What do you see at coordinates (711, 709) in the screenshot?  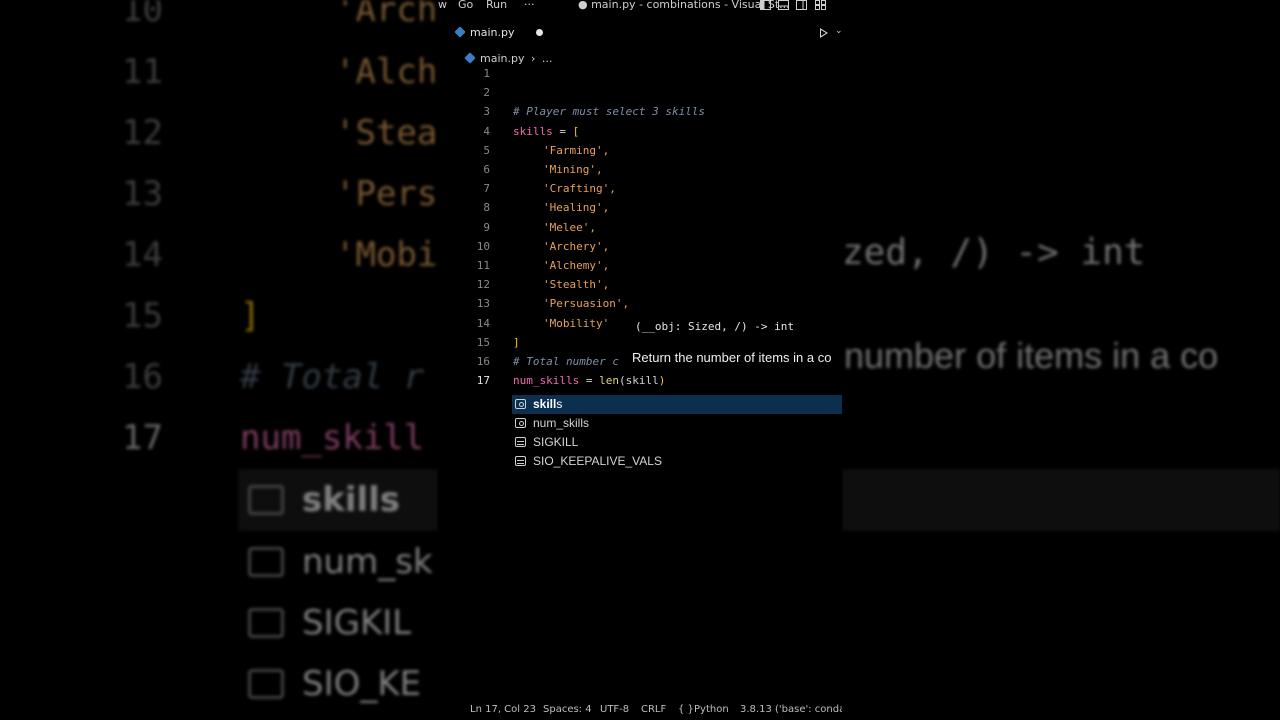 I see `status-language: Python` at bounding box center [711, 709].